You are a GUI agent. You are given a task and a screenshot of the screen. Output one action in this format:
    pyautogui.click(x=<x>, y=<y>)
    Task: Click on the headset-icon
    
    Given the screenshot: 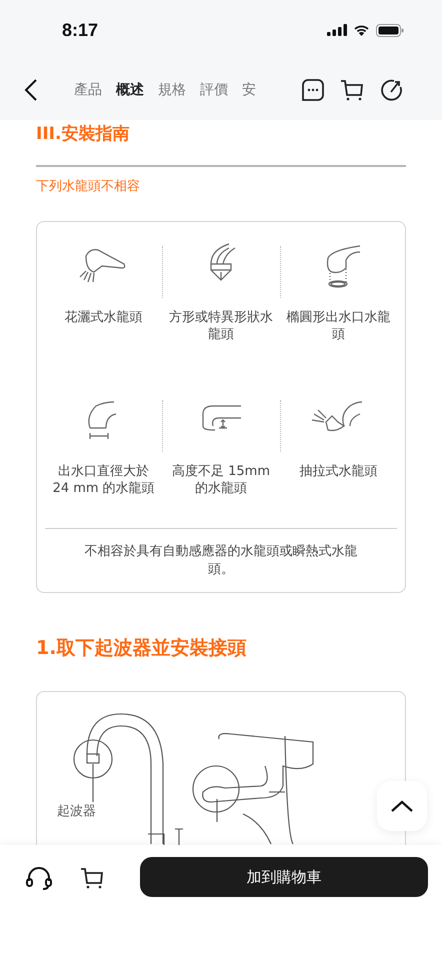 What is the action you would take?
    pyautogui.click(x=39, y=879)
    